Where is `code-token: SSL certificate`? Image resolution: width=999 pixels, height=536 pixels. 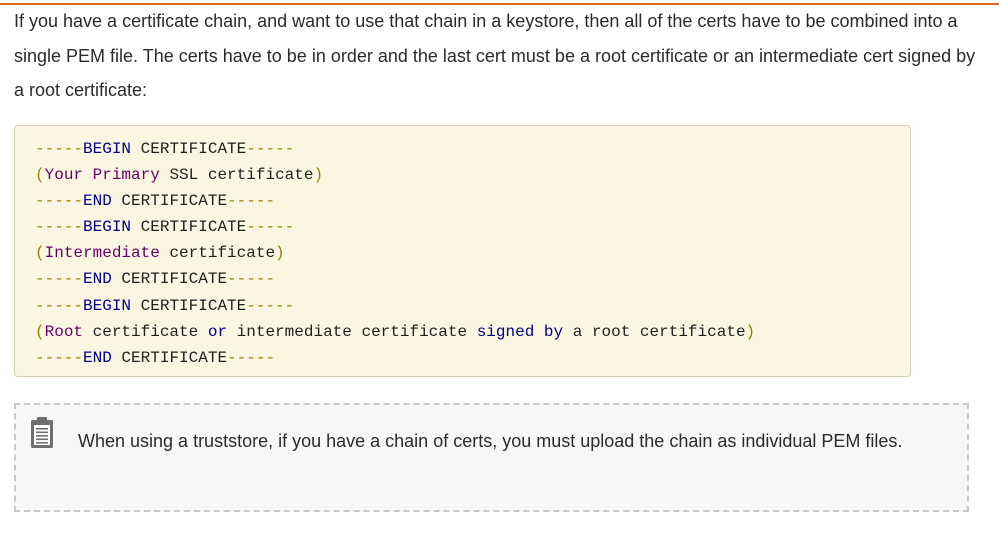
code-token: SSL certificate is located at coordinates (236, 175).